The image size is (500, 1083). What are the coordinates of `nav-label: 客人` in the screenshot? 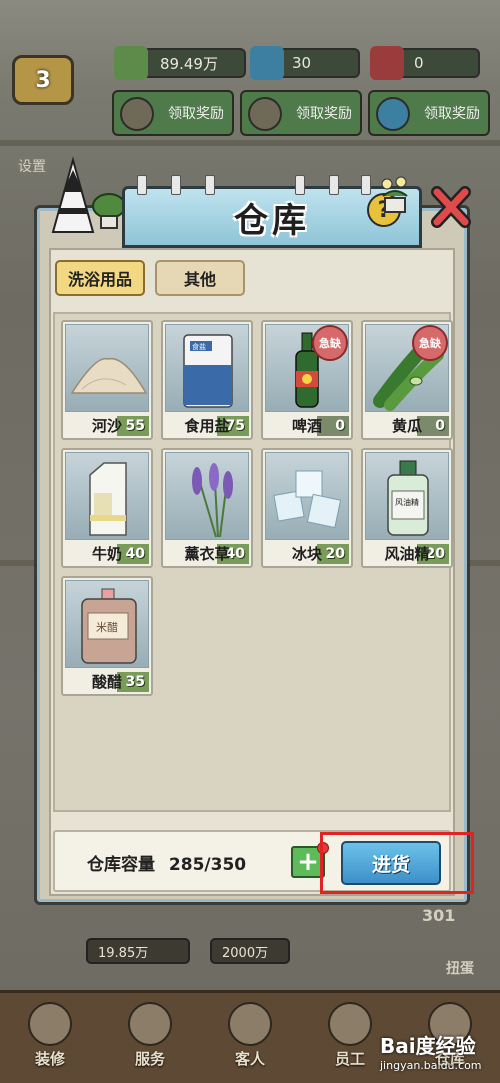 It's located at (249, 1059).